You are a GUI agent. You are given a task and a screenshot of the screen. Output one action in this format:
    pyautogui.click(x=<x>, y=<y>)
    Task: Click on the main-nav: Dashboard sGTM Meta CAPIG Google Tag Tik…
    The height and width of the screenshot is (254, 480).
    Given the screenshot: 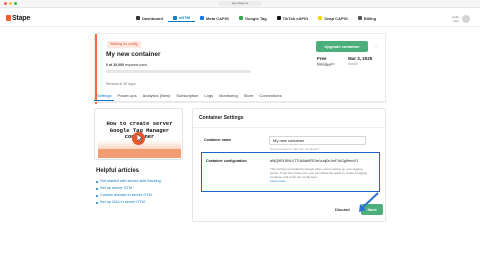 What is the action you would take?
    pyautogui.click(x=256, y=18)
    